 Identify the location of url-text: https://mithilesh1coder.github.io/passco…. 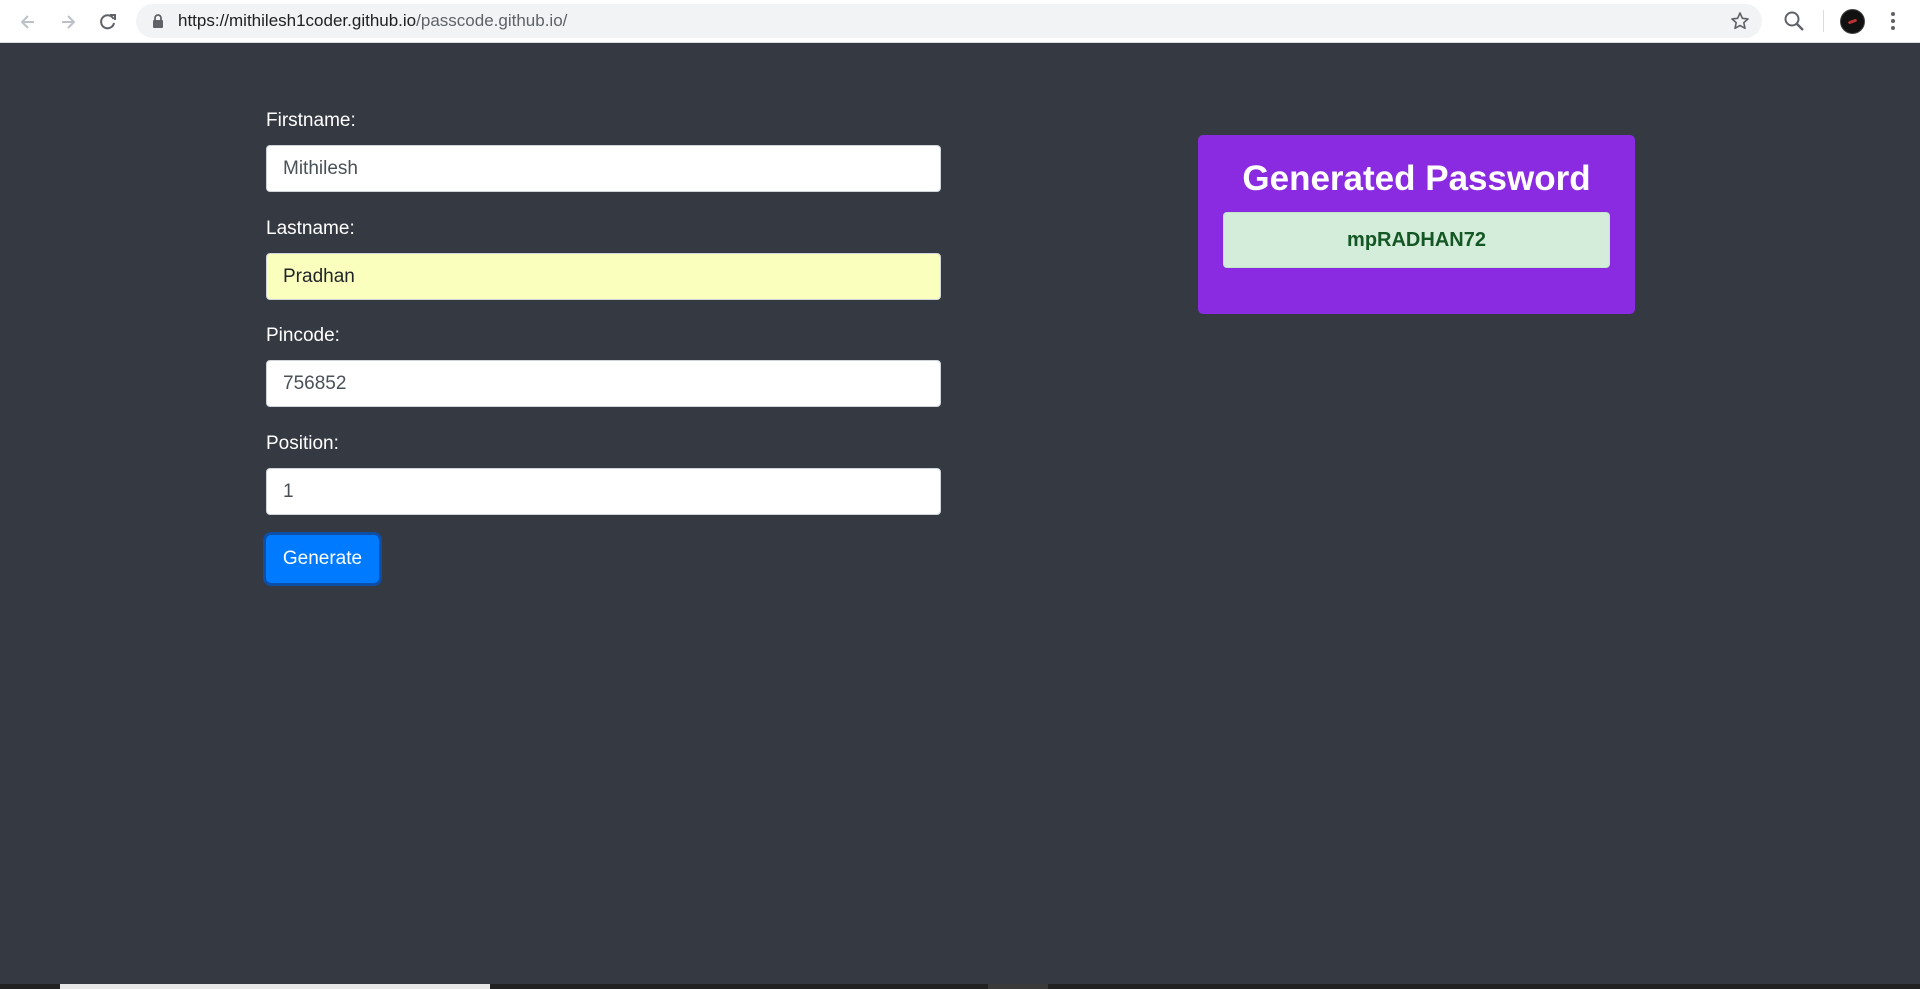
(372, 21).